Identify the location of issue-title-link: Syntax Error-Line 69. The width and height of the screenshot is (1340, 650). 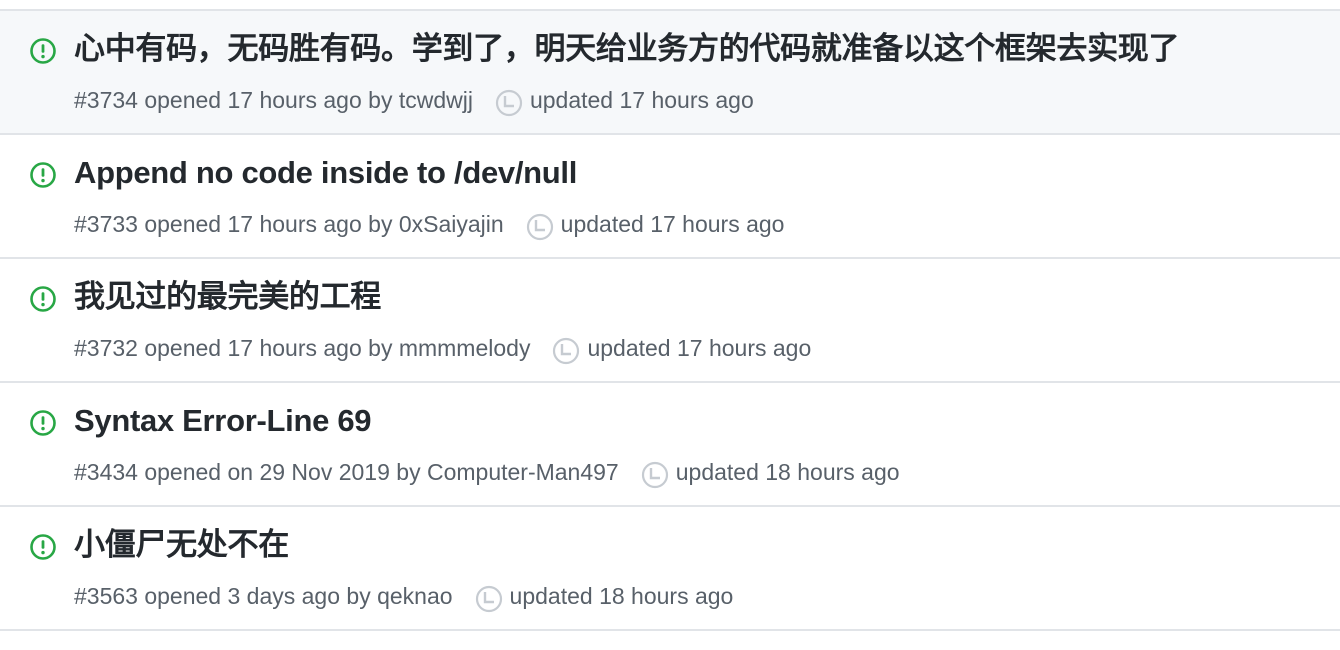
(223, 421).